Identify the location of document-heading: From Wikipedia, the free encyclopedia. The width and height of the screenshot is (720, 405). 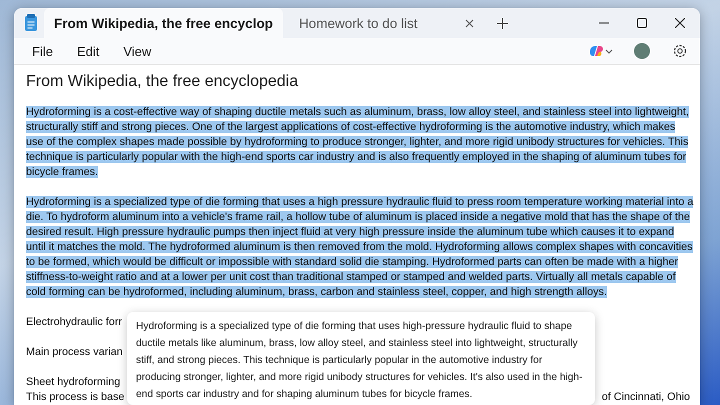
(163, 82).